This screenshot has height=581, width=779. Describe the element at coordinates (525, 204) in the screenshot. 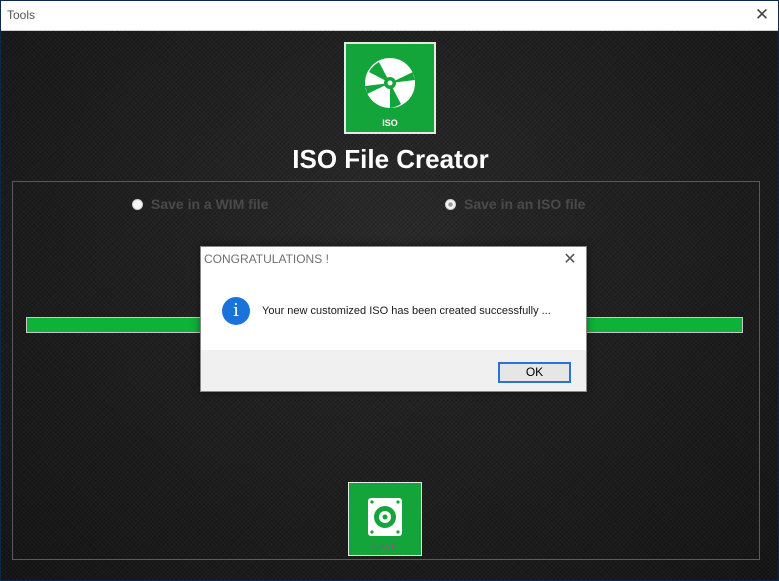

I see `radio-label-iso: Save in an ISO file` at that location.